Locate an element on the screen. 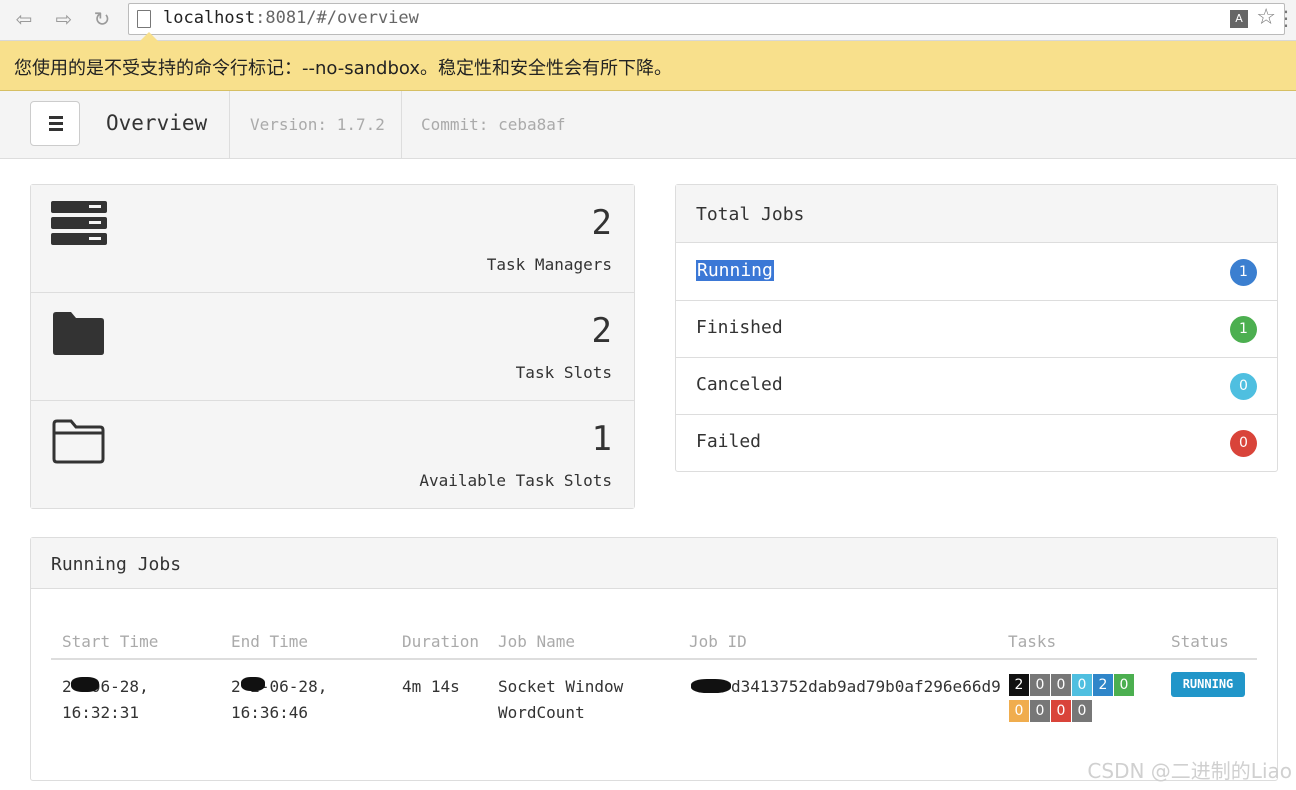  column-header-duration: Duration is located at coordinates (440, 641).